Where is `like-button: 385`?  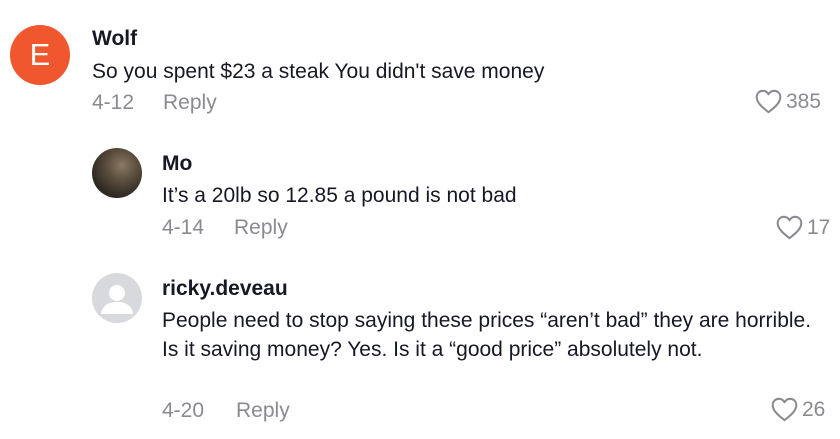
like-button: 385 is located at coordinates (788, 101).